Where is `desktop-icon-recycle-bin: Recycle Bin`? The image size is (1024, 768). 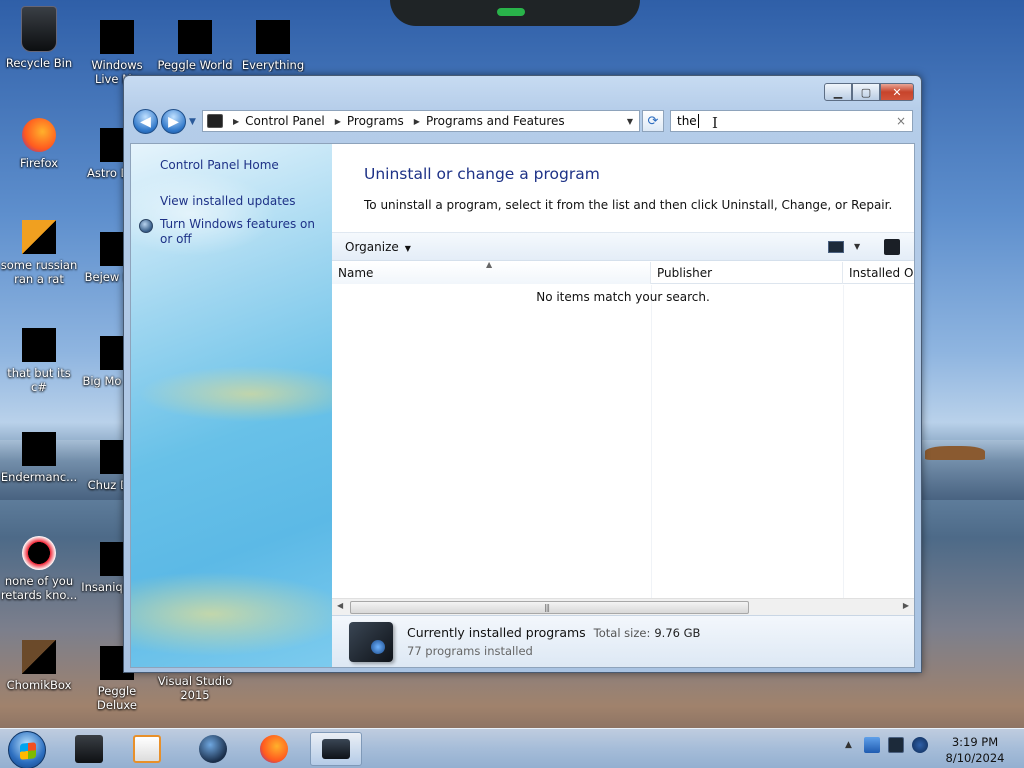
desktop-icon-recycle-bin: Recycle Bin is located at coordinates (39, 38).